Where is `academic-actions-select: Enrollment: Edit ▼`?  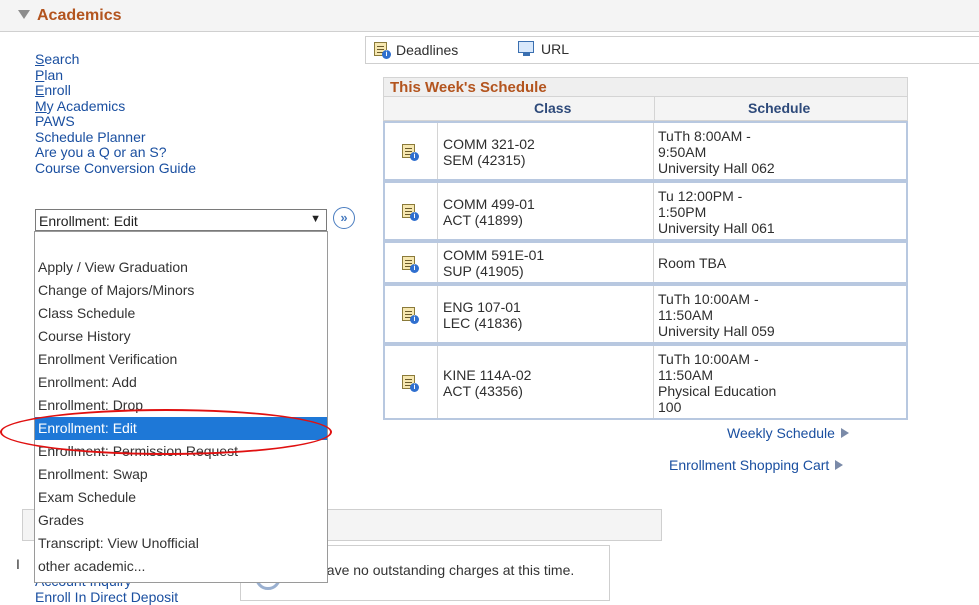
academic-actions-select: Enrollment: Edit ▼ is located at coordinates (181, 220).